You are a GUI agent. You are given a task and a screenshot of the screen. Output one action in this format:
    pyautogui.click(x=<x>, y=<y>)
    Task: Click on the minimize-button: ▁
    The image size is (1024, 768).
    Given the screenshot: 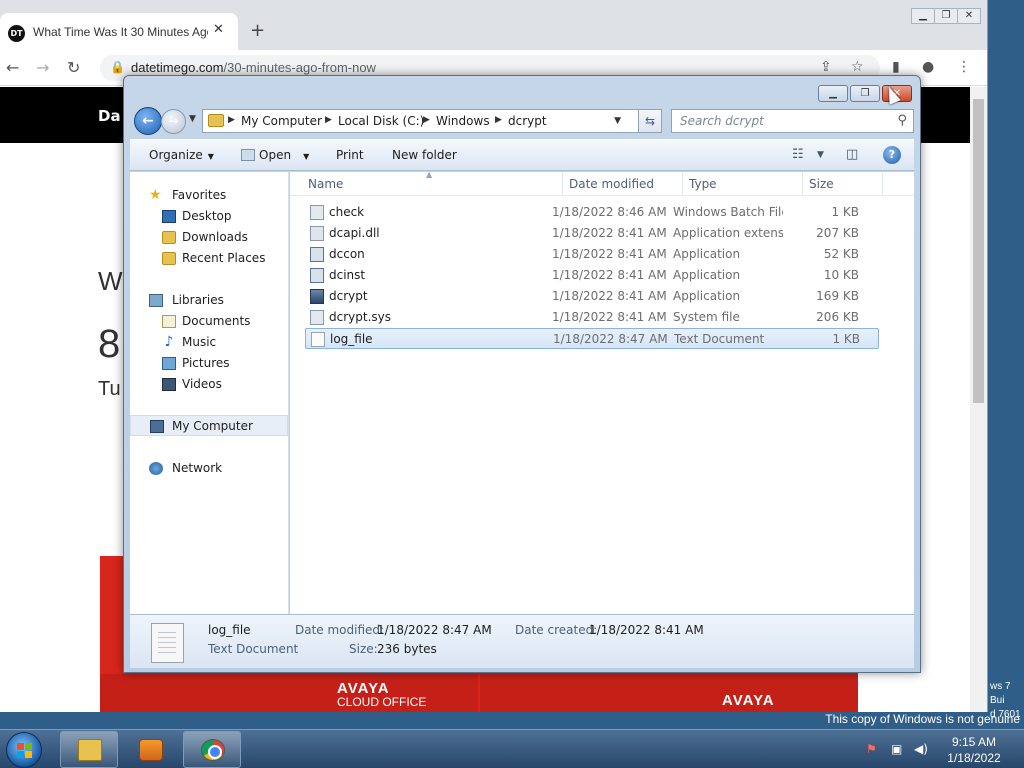 What is the action you would take?
    pyautogui.click(x=833, y=93)
    